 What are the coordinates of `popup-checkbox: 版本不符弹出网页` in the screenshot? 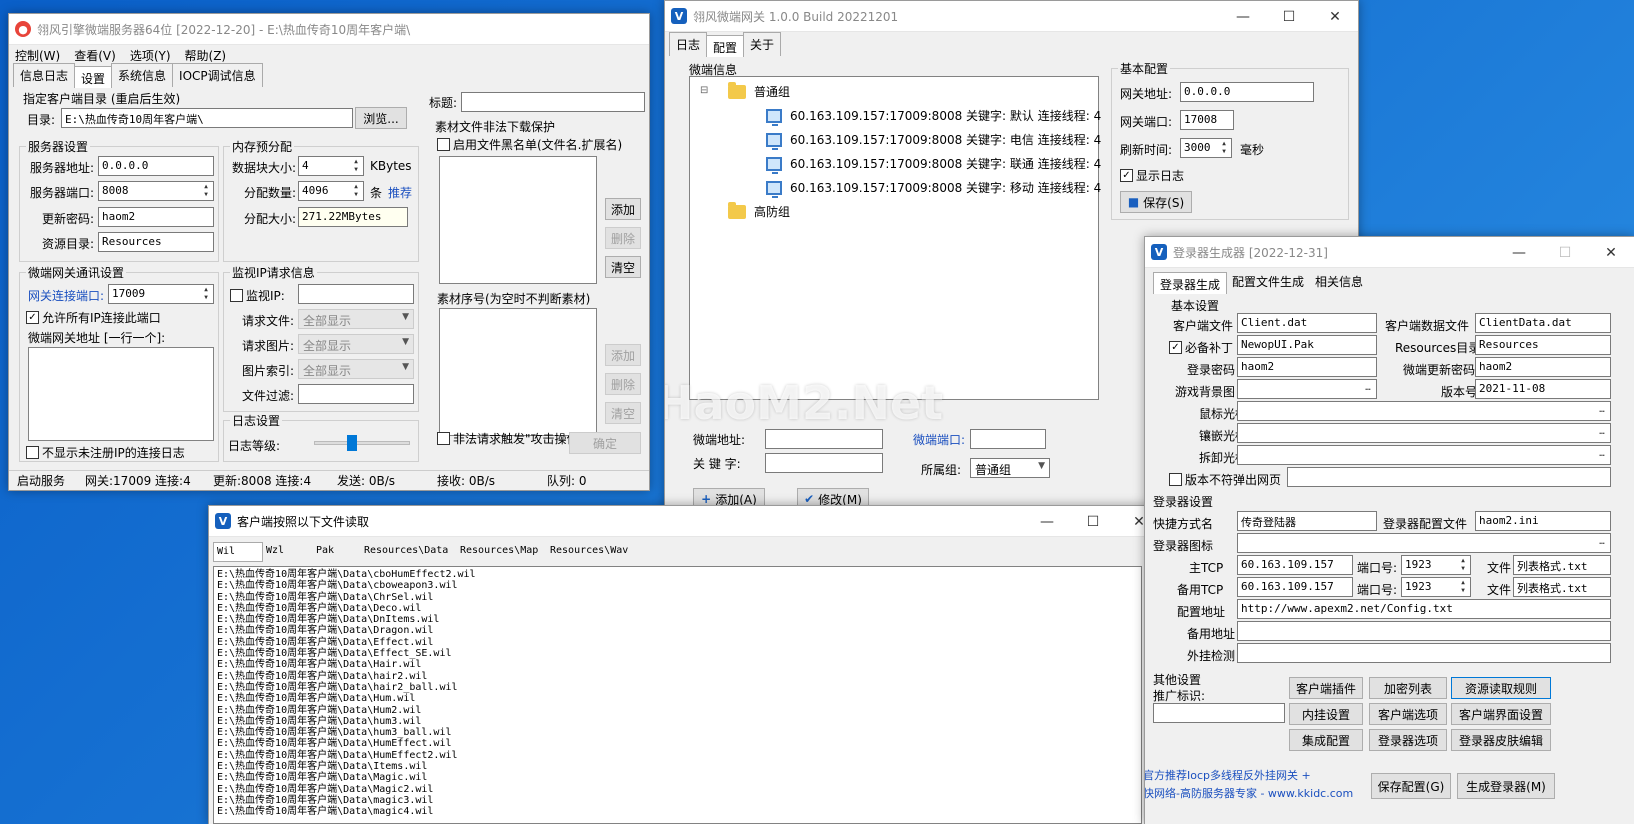 It's located at (1225, 479).